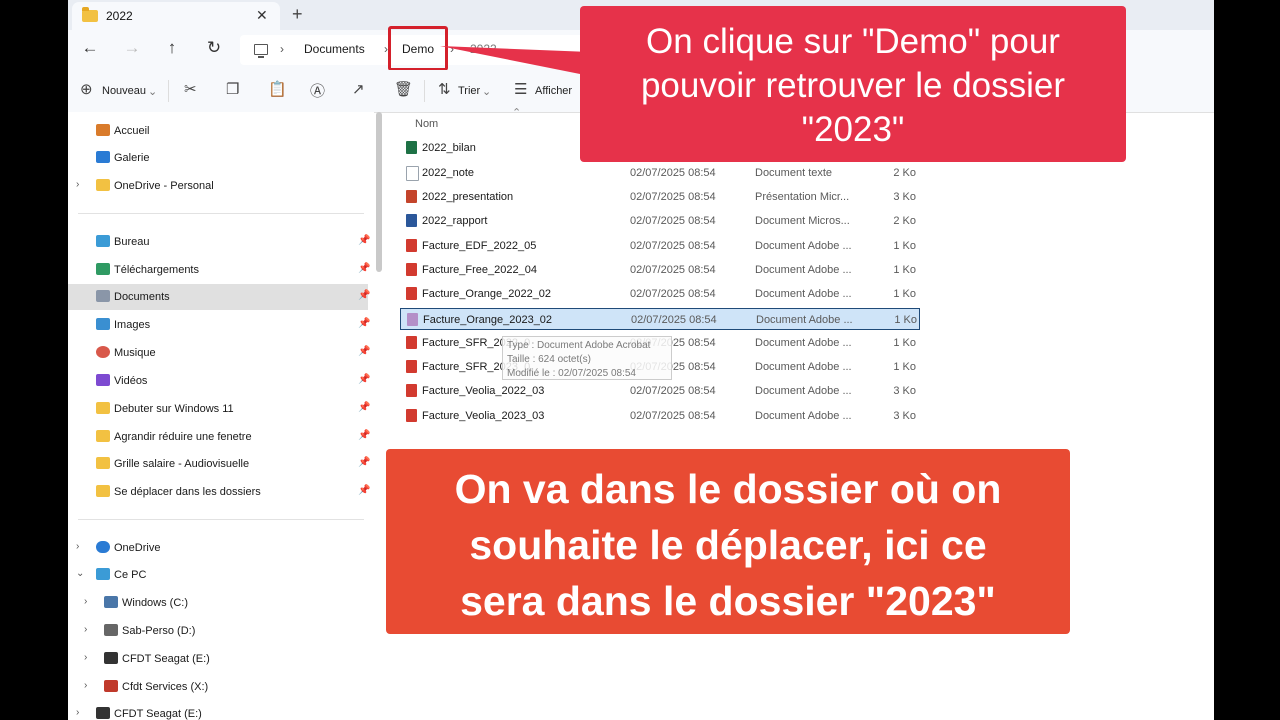 This screenshot has width=1280, height=720. What do you see at coordinates (277, 89) in the screenshot?
I see `paste-icon: 📋` at bounding box center [277, 89].